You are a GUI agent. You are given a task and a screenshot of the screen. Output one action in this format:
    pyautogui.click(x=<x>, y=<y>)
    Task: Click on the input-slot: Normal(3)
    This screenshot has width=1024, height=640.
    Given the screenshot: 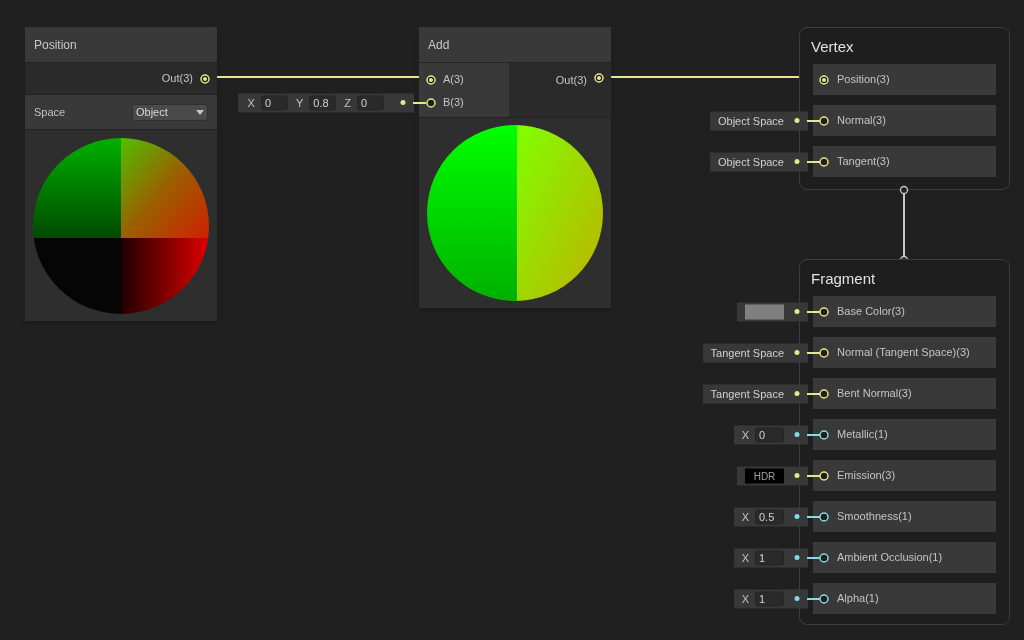 What is the action you would take?
    pyautogui.click(x=904, y=120)
    